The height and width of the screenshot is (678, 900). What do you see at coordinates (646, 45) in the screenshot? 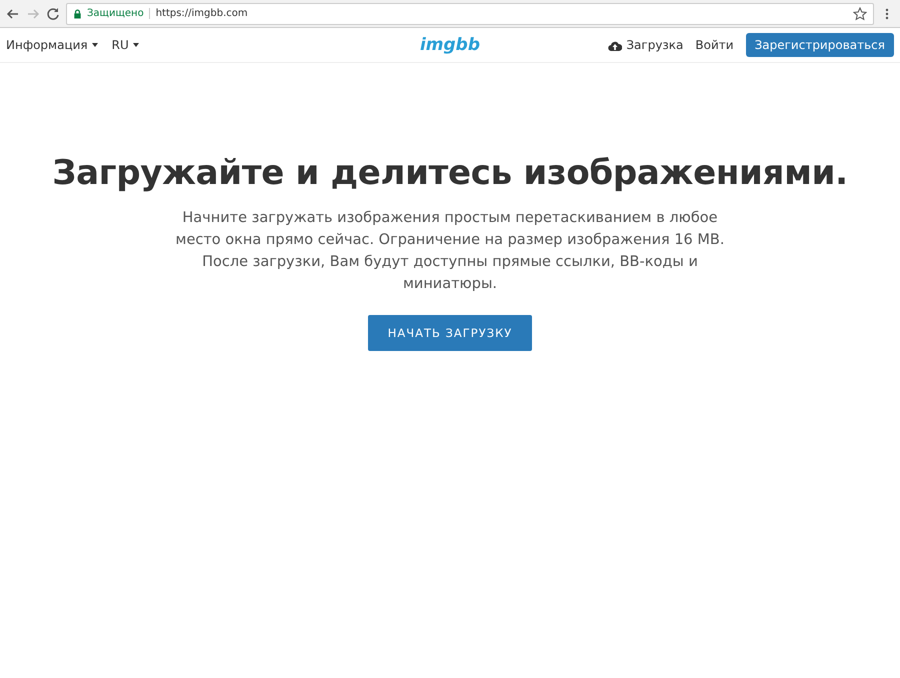
I see `upload-link: Загрузка` at bounding box center [646, 45].